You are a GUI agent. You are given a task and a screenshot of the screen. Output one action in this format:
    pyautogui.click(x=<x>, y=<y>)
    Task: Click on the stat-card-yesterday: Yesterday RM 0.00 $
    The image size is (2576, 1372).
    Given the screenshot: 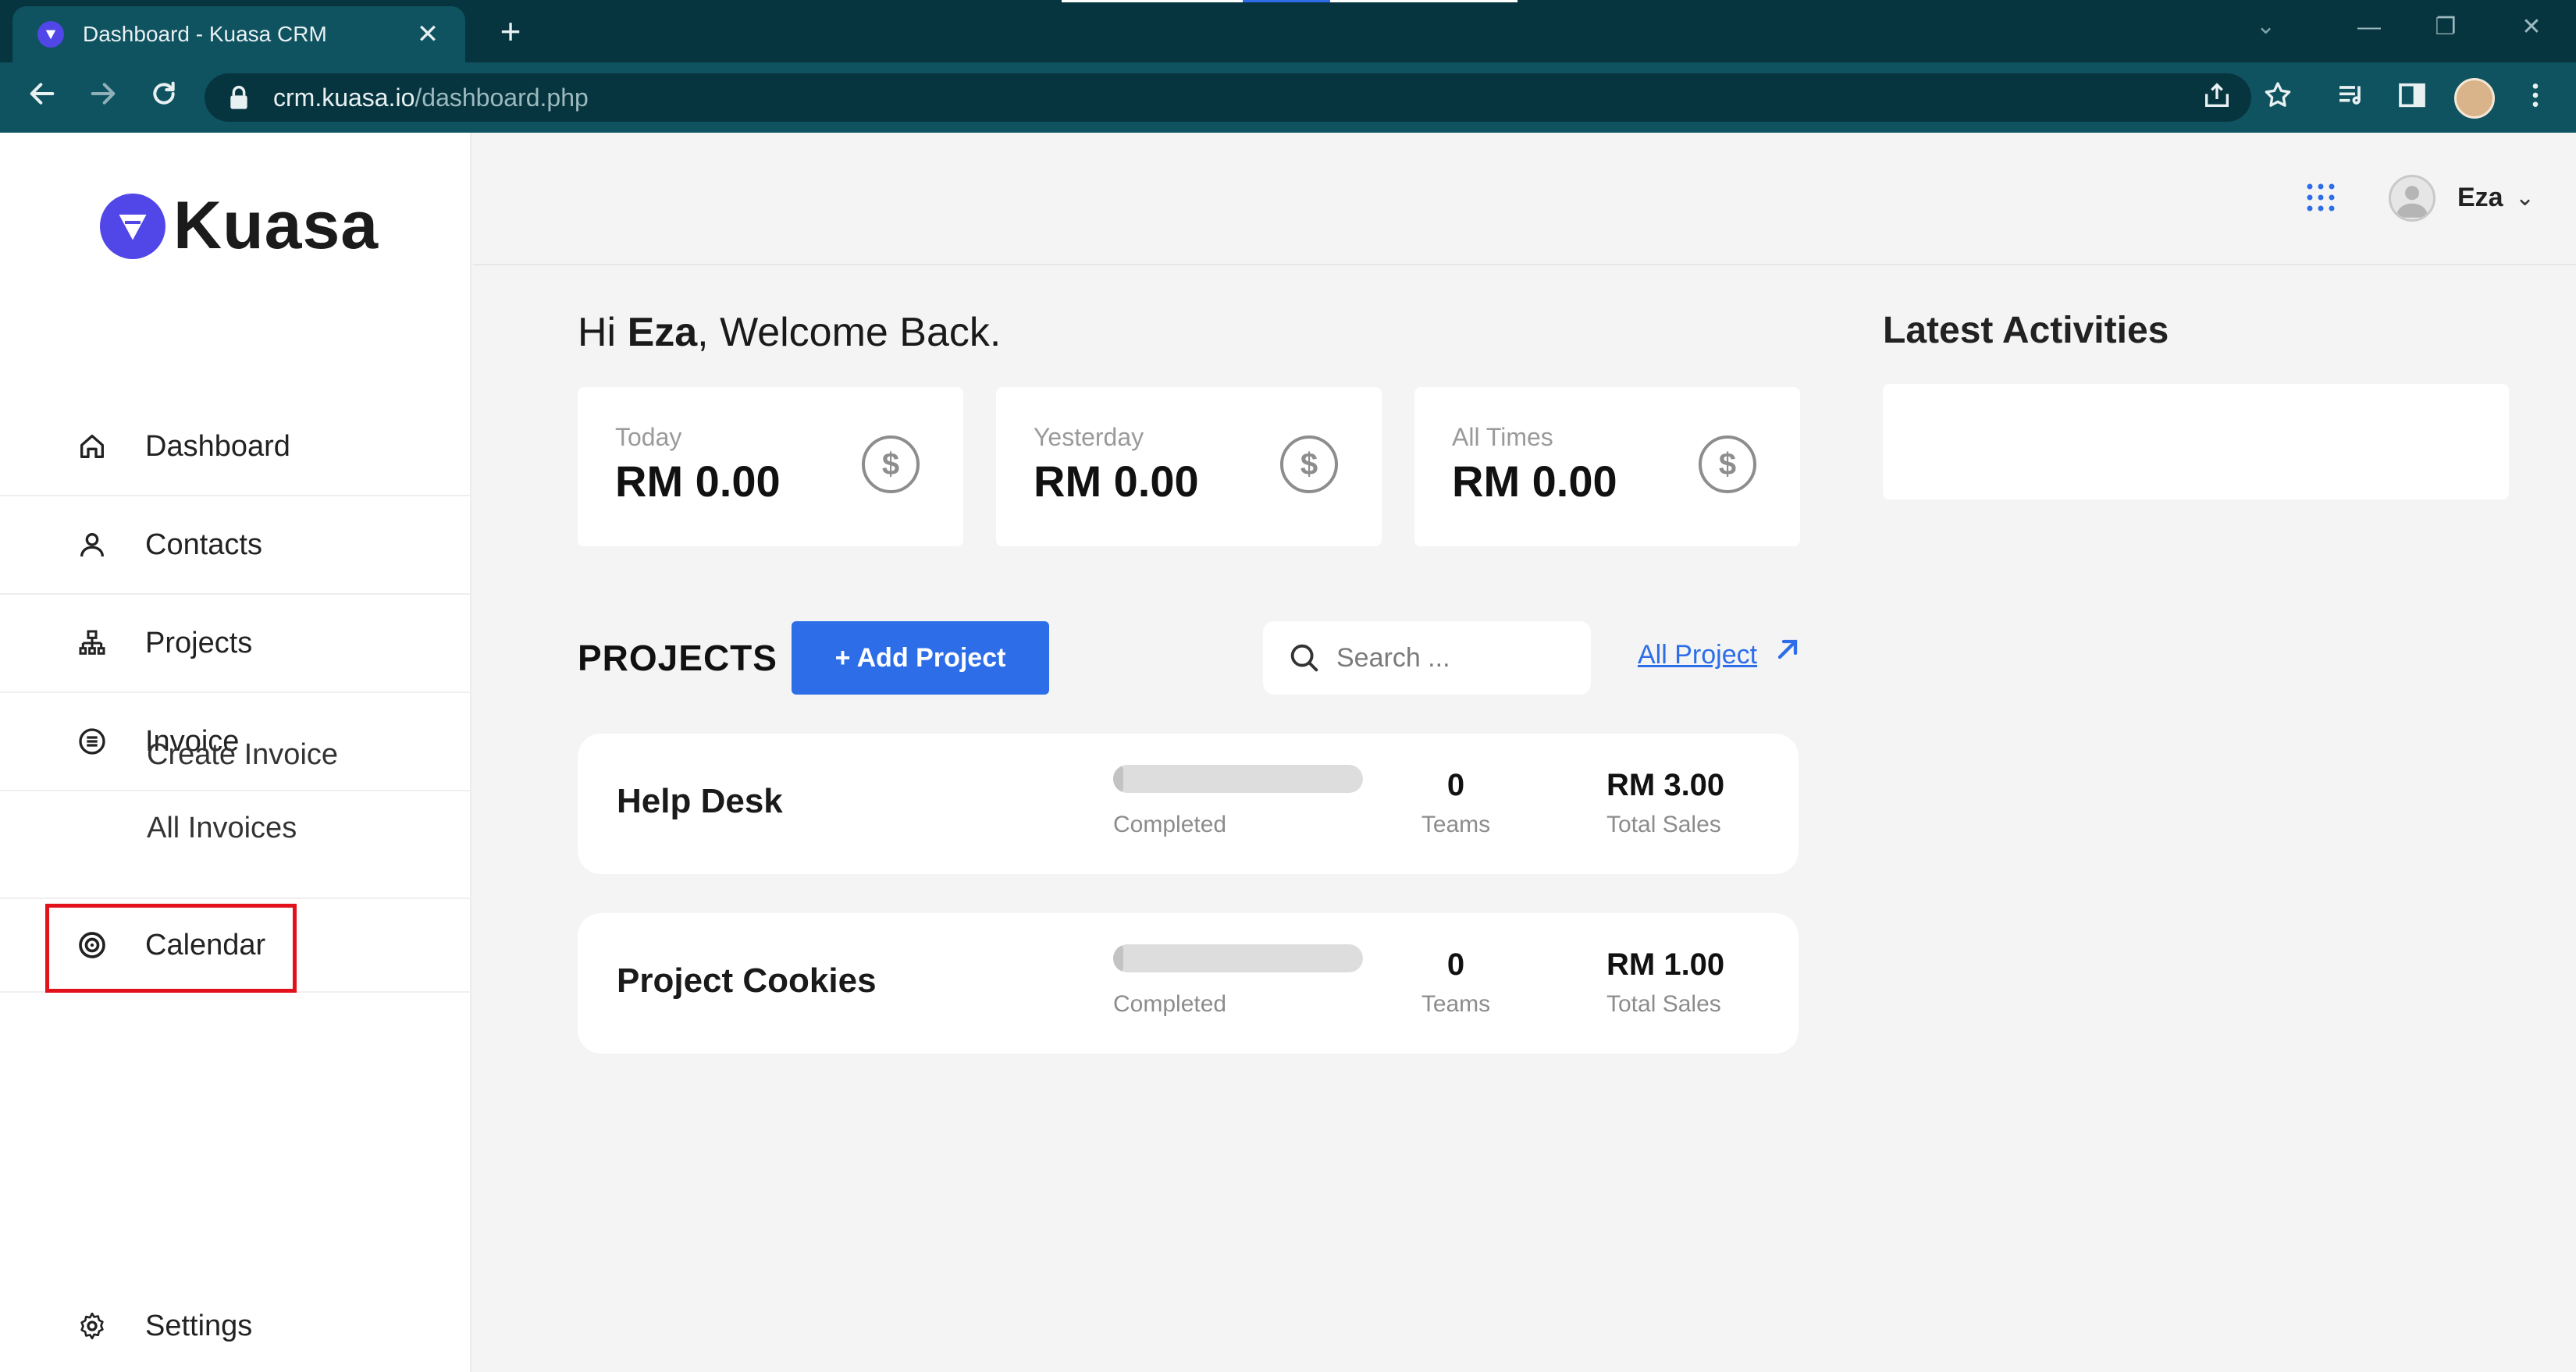 What is the action you would take?
    pyautogui.click(x=1189, y=466)
    